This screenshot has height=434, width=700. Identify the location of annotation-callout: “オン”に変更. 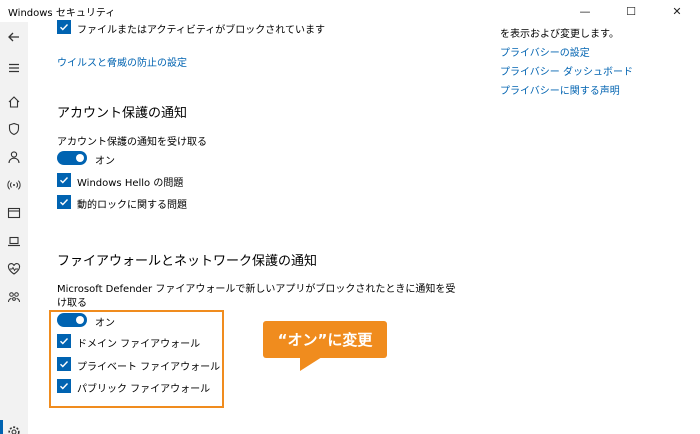
(325, 339).